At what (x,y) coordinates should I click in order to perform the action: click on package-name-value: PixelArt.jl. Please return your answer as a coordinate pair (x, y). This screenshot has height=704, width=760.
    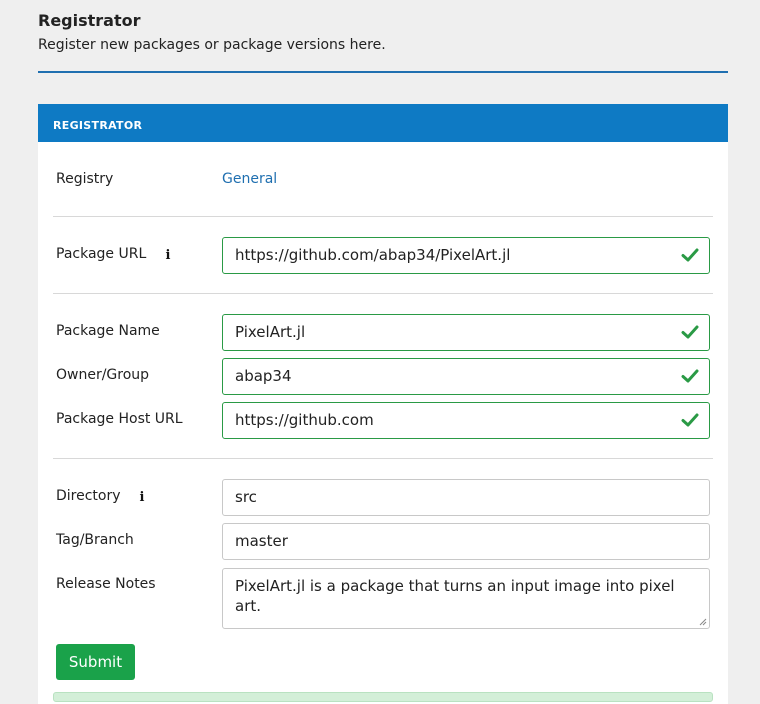
    Looking at the image, I should click on (270, 332).